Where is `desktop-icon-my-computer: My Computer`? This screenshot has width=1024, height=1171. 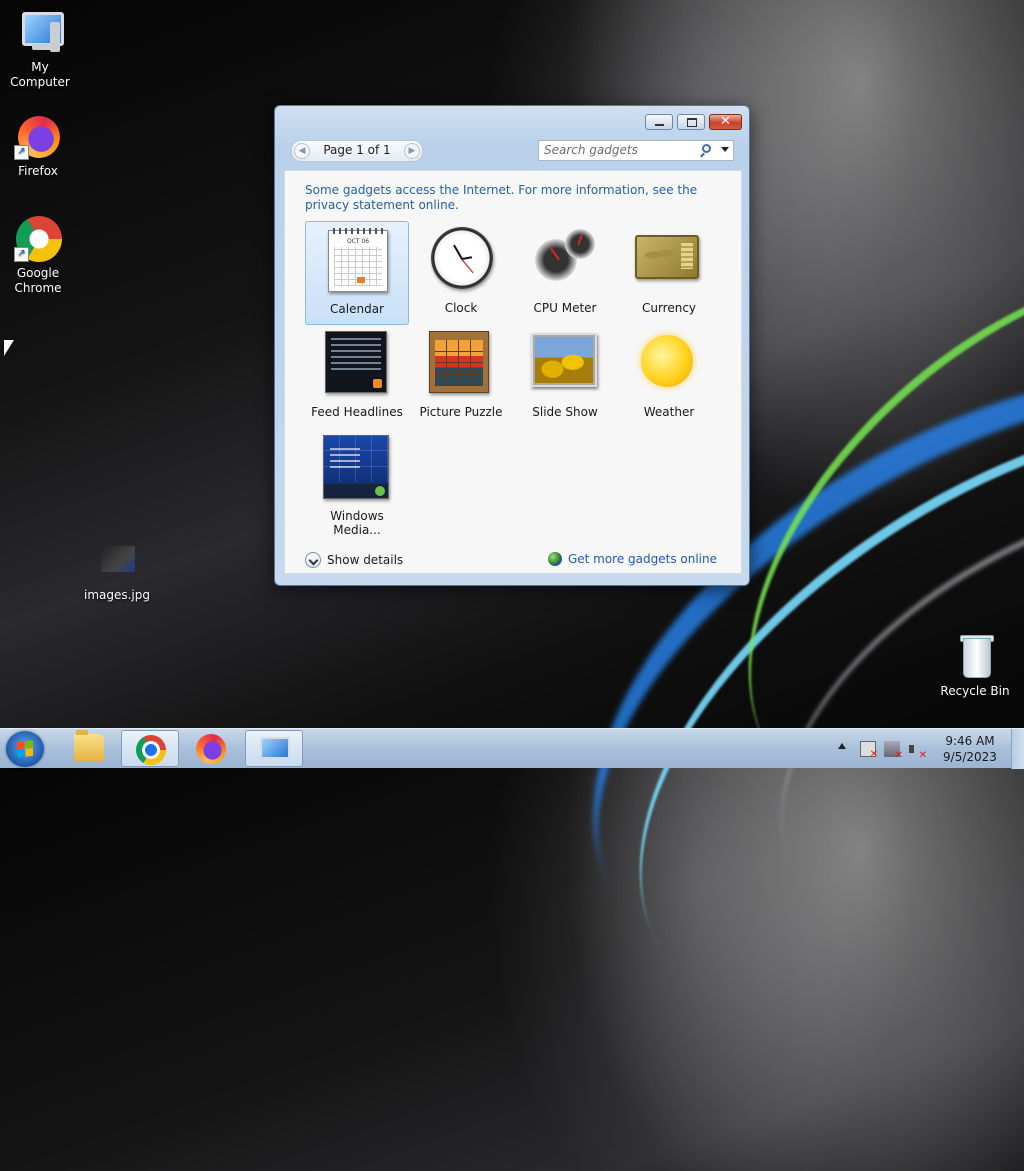
desktop-icon-my-computer: My Computer is located at coordinates (40, 49).